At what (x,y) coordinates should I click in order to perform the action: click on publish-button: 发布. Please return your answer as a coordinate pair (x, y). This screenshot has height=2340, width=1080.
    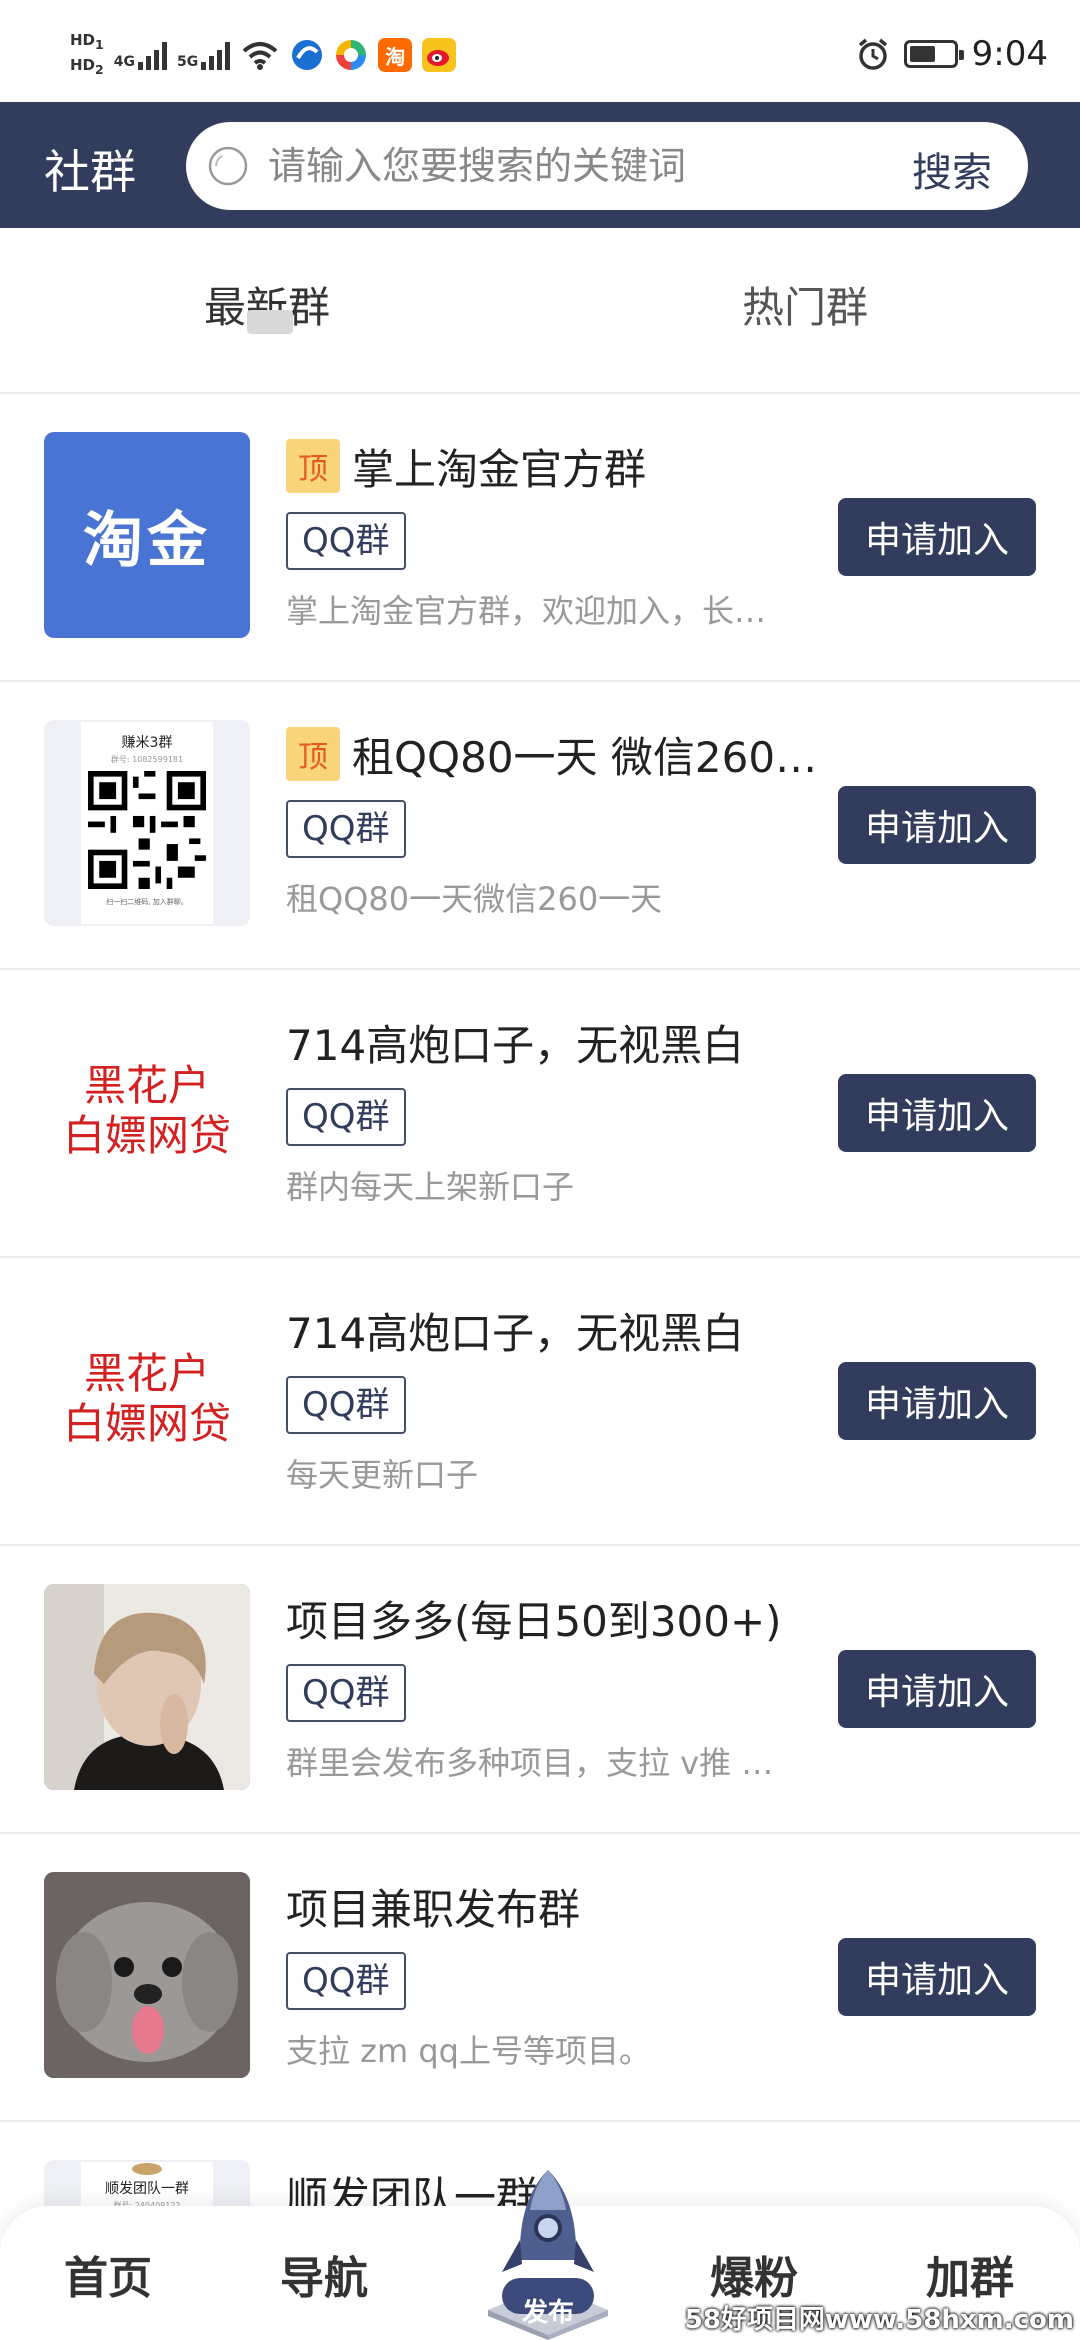
    Looking at the image, I should click on (548, 2250).